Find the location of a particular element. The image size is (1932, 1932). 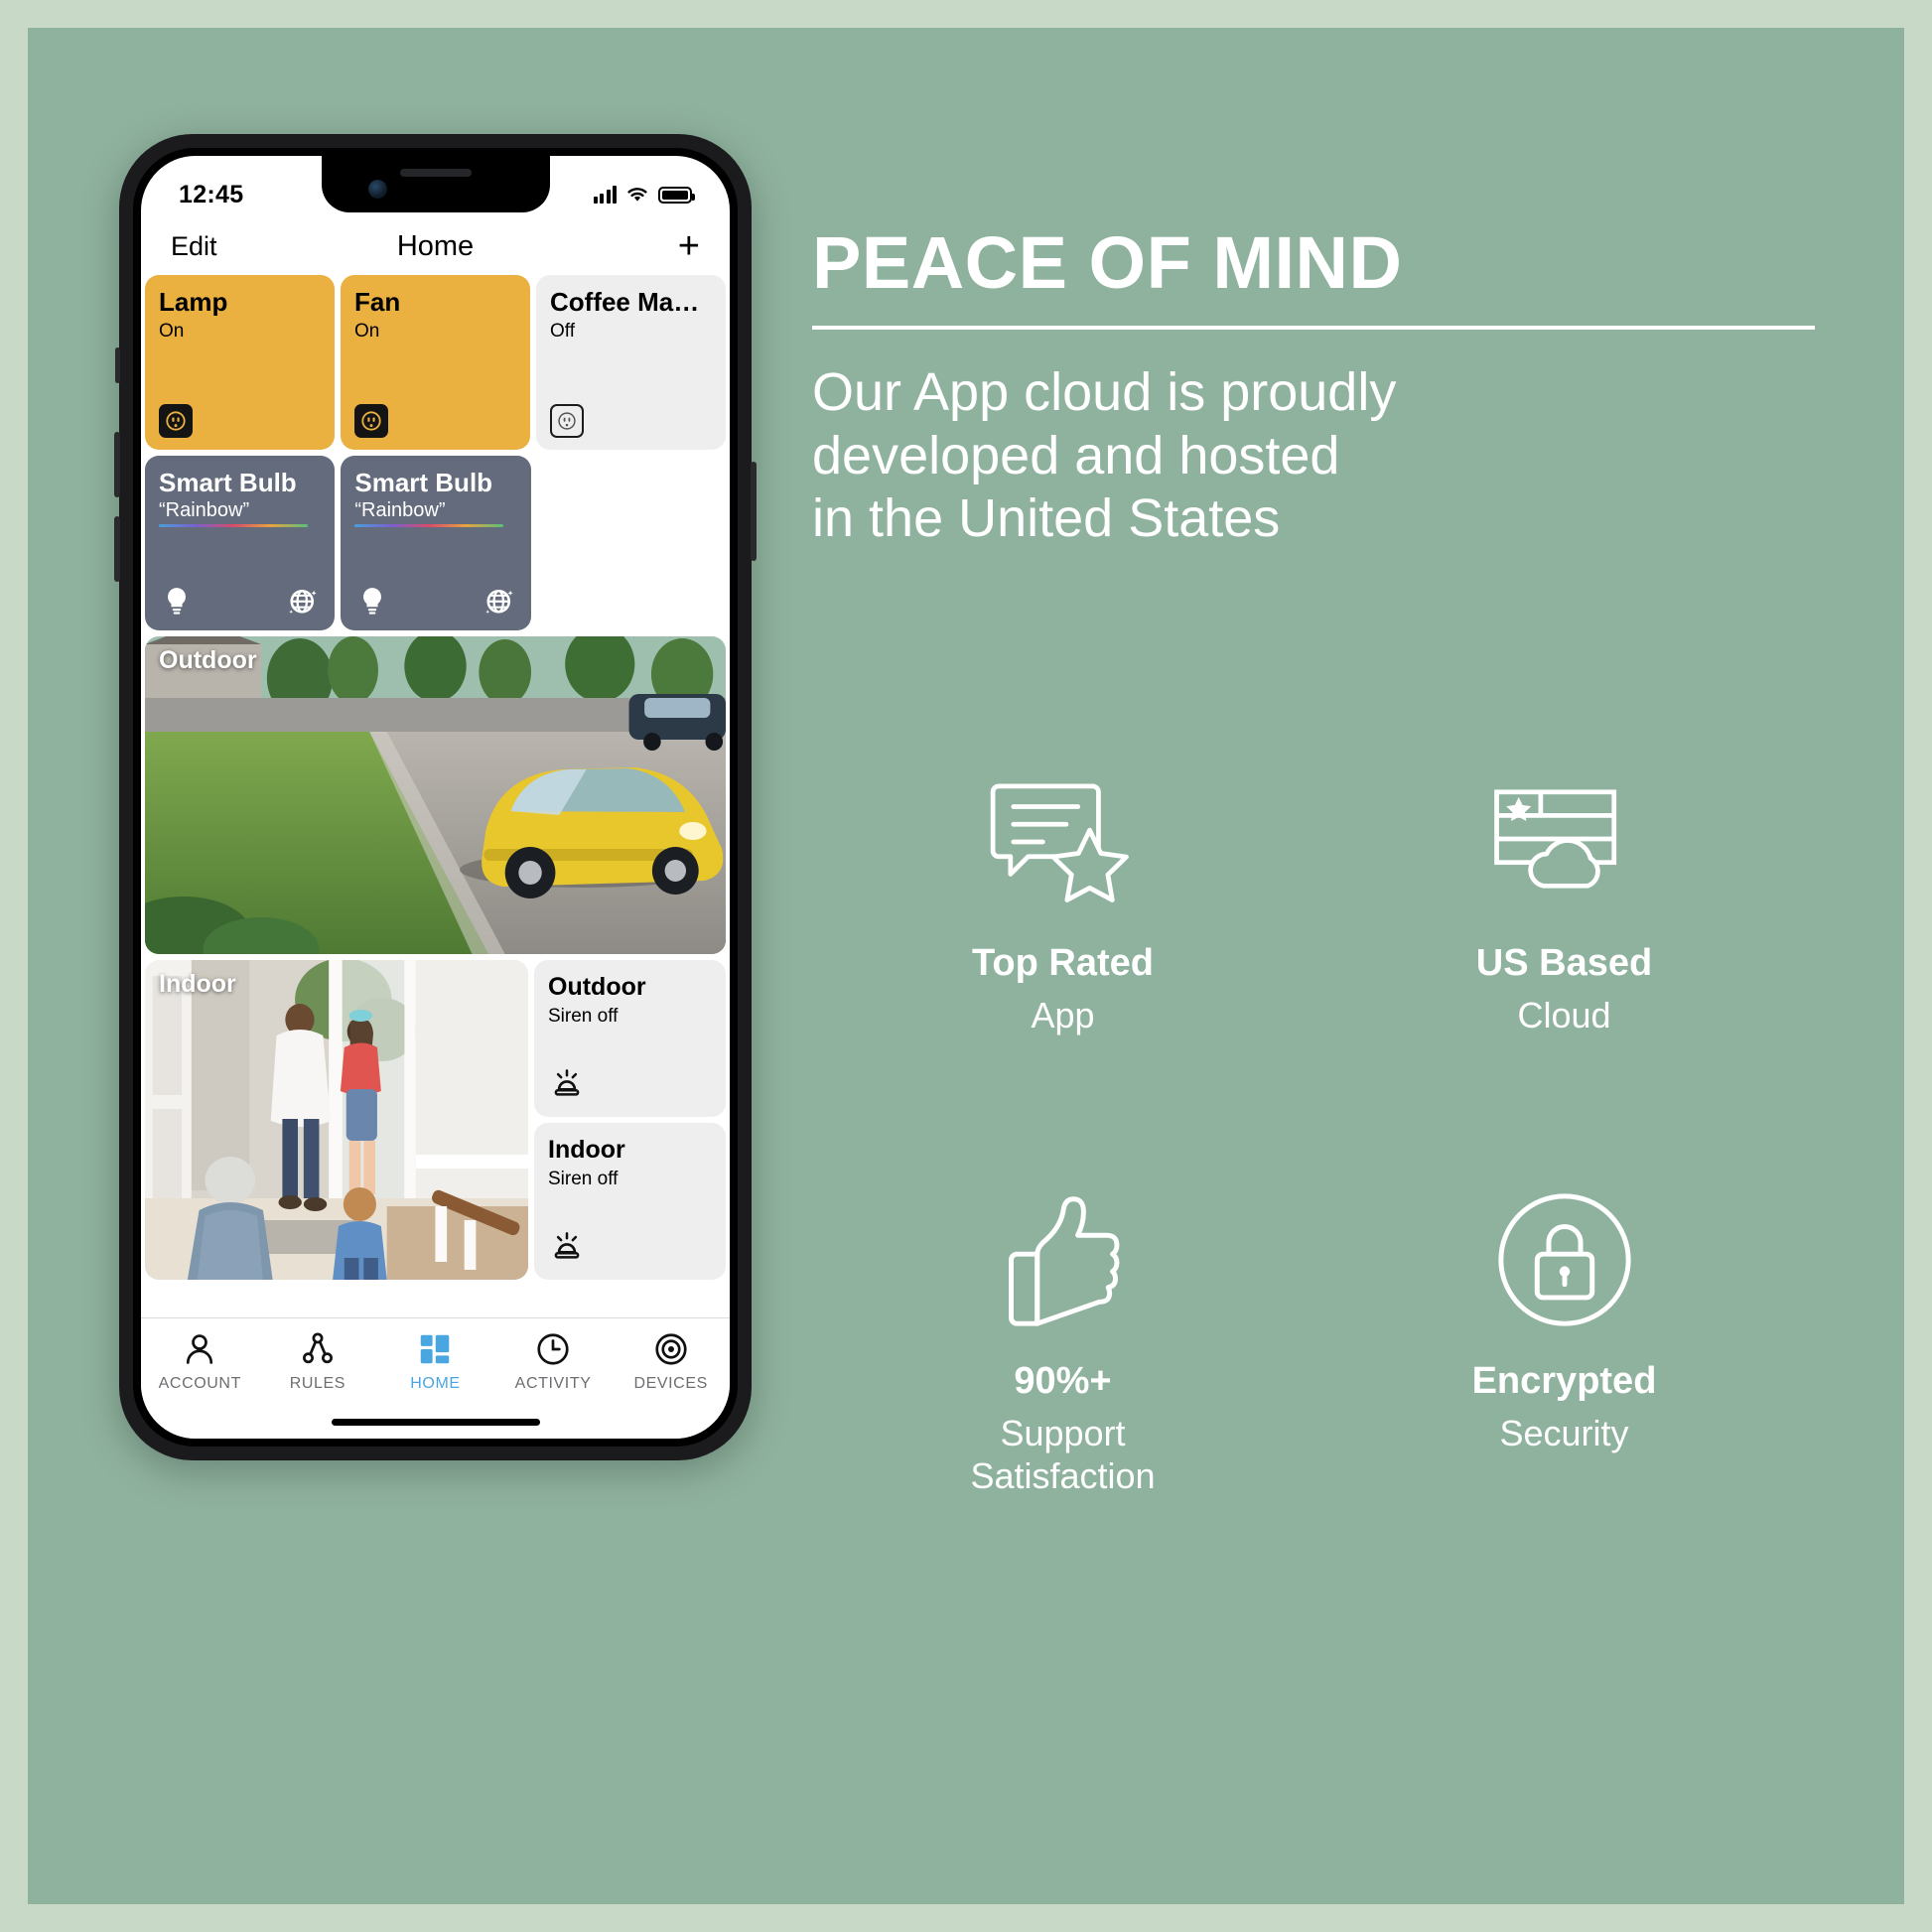

feature-us-based: US Based Cloud is located at coordinates (1564, 902).